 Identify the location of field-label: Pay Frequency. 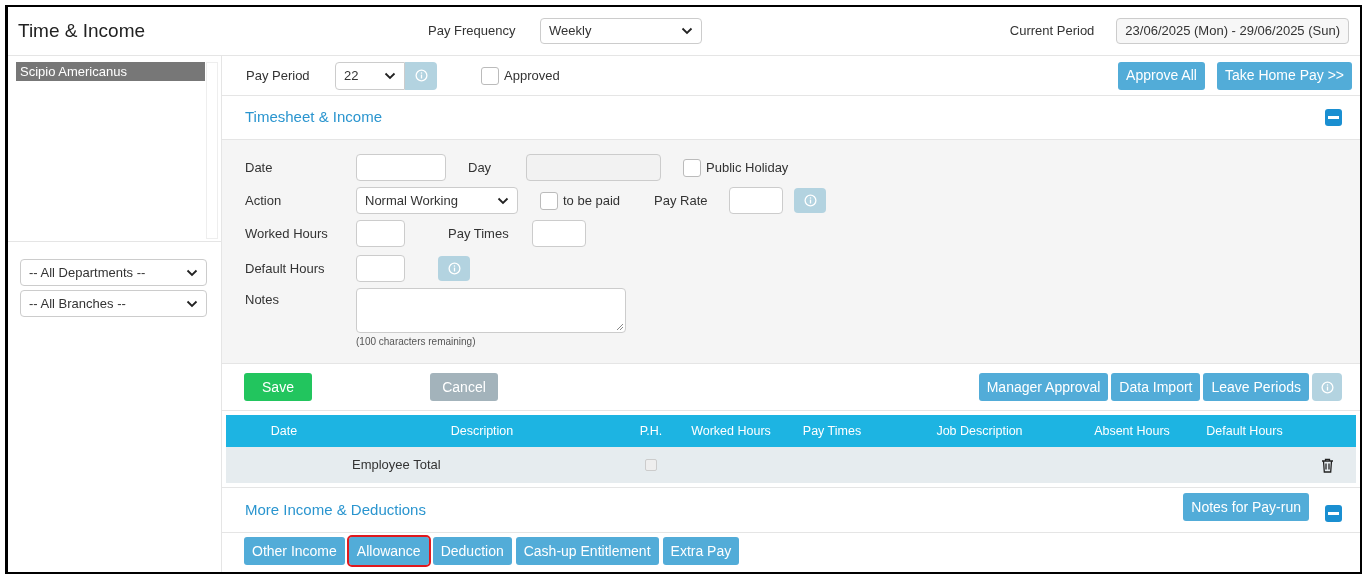
(472, 31).